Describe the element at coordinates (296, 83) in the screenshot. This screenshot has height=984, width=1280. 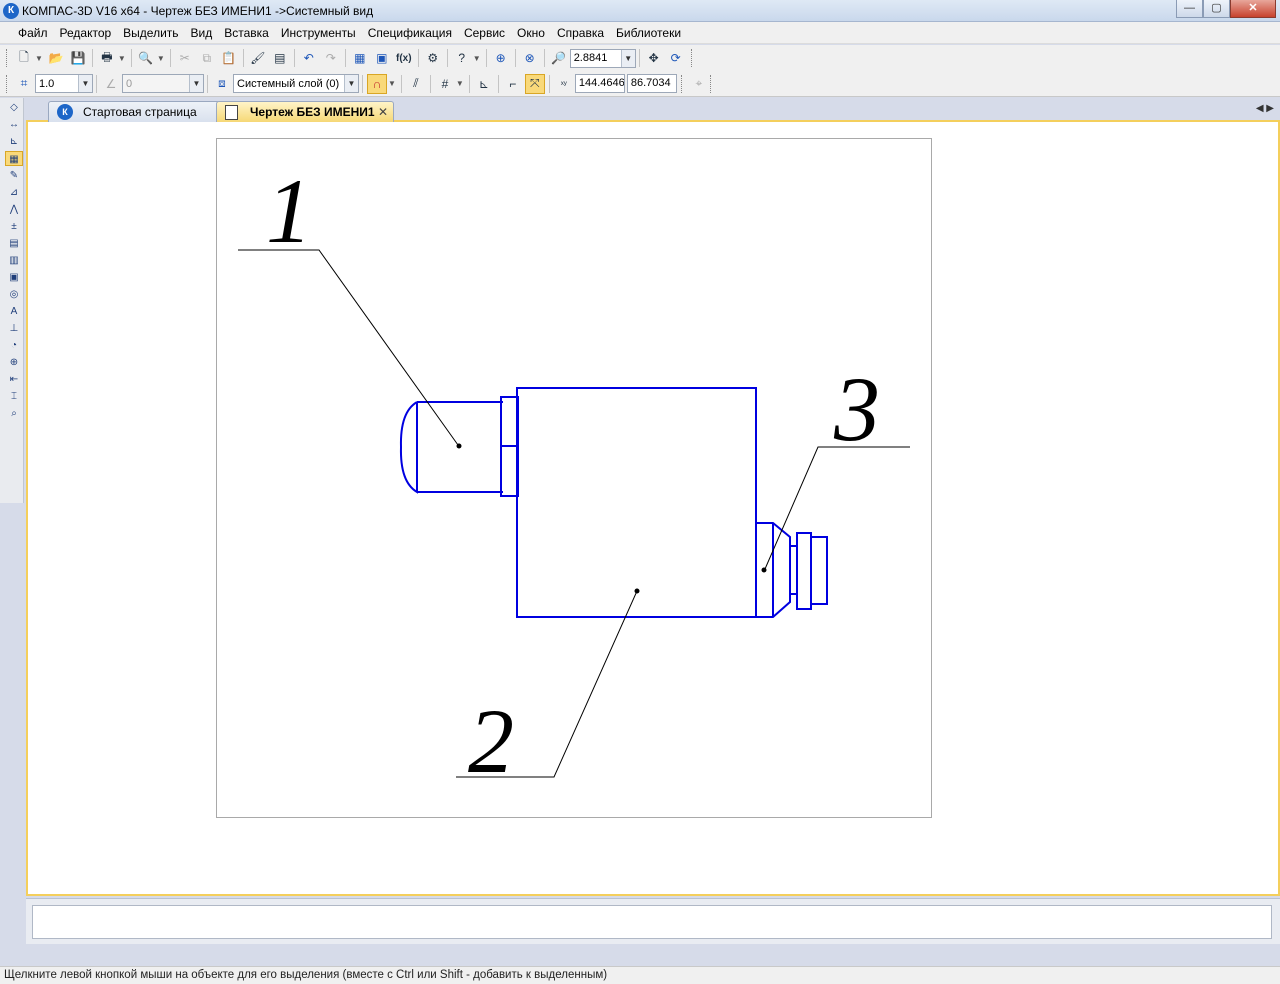
I see `layer-combo: Системный слой (0) ▼` at that location.